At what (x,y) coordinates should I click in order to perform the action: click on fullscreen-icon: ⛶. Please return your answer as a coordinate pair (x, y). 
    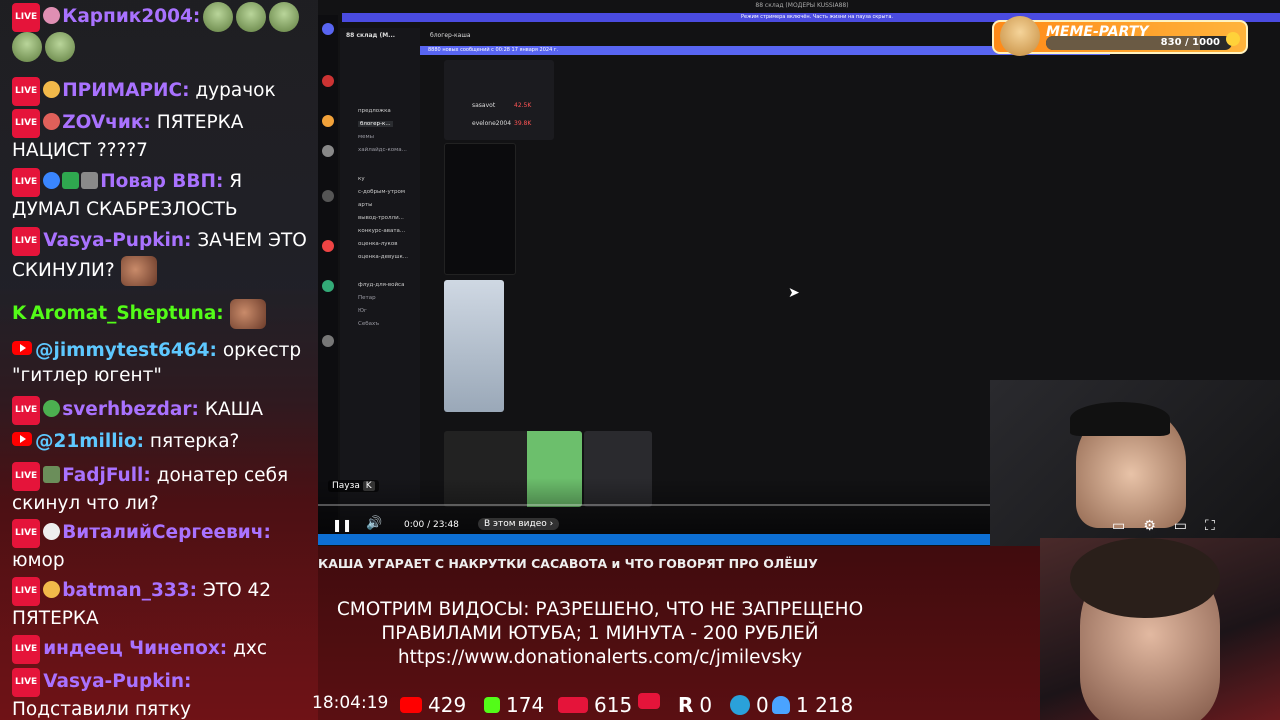
    Looking at the image, I should click on (1210, 529).